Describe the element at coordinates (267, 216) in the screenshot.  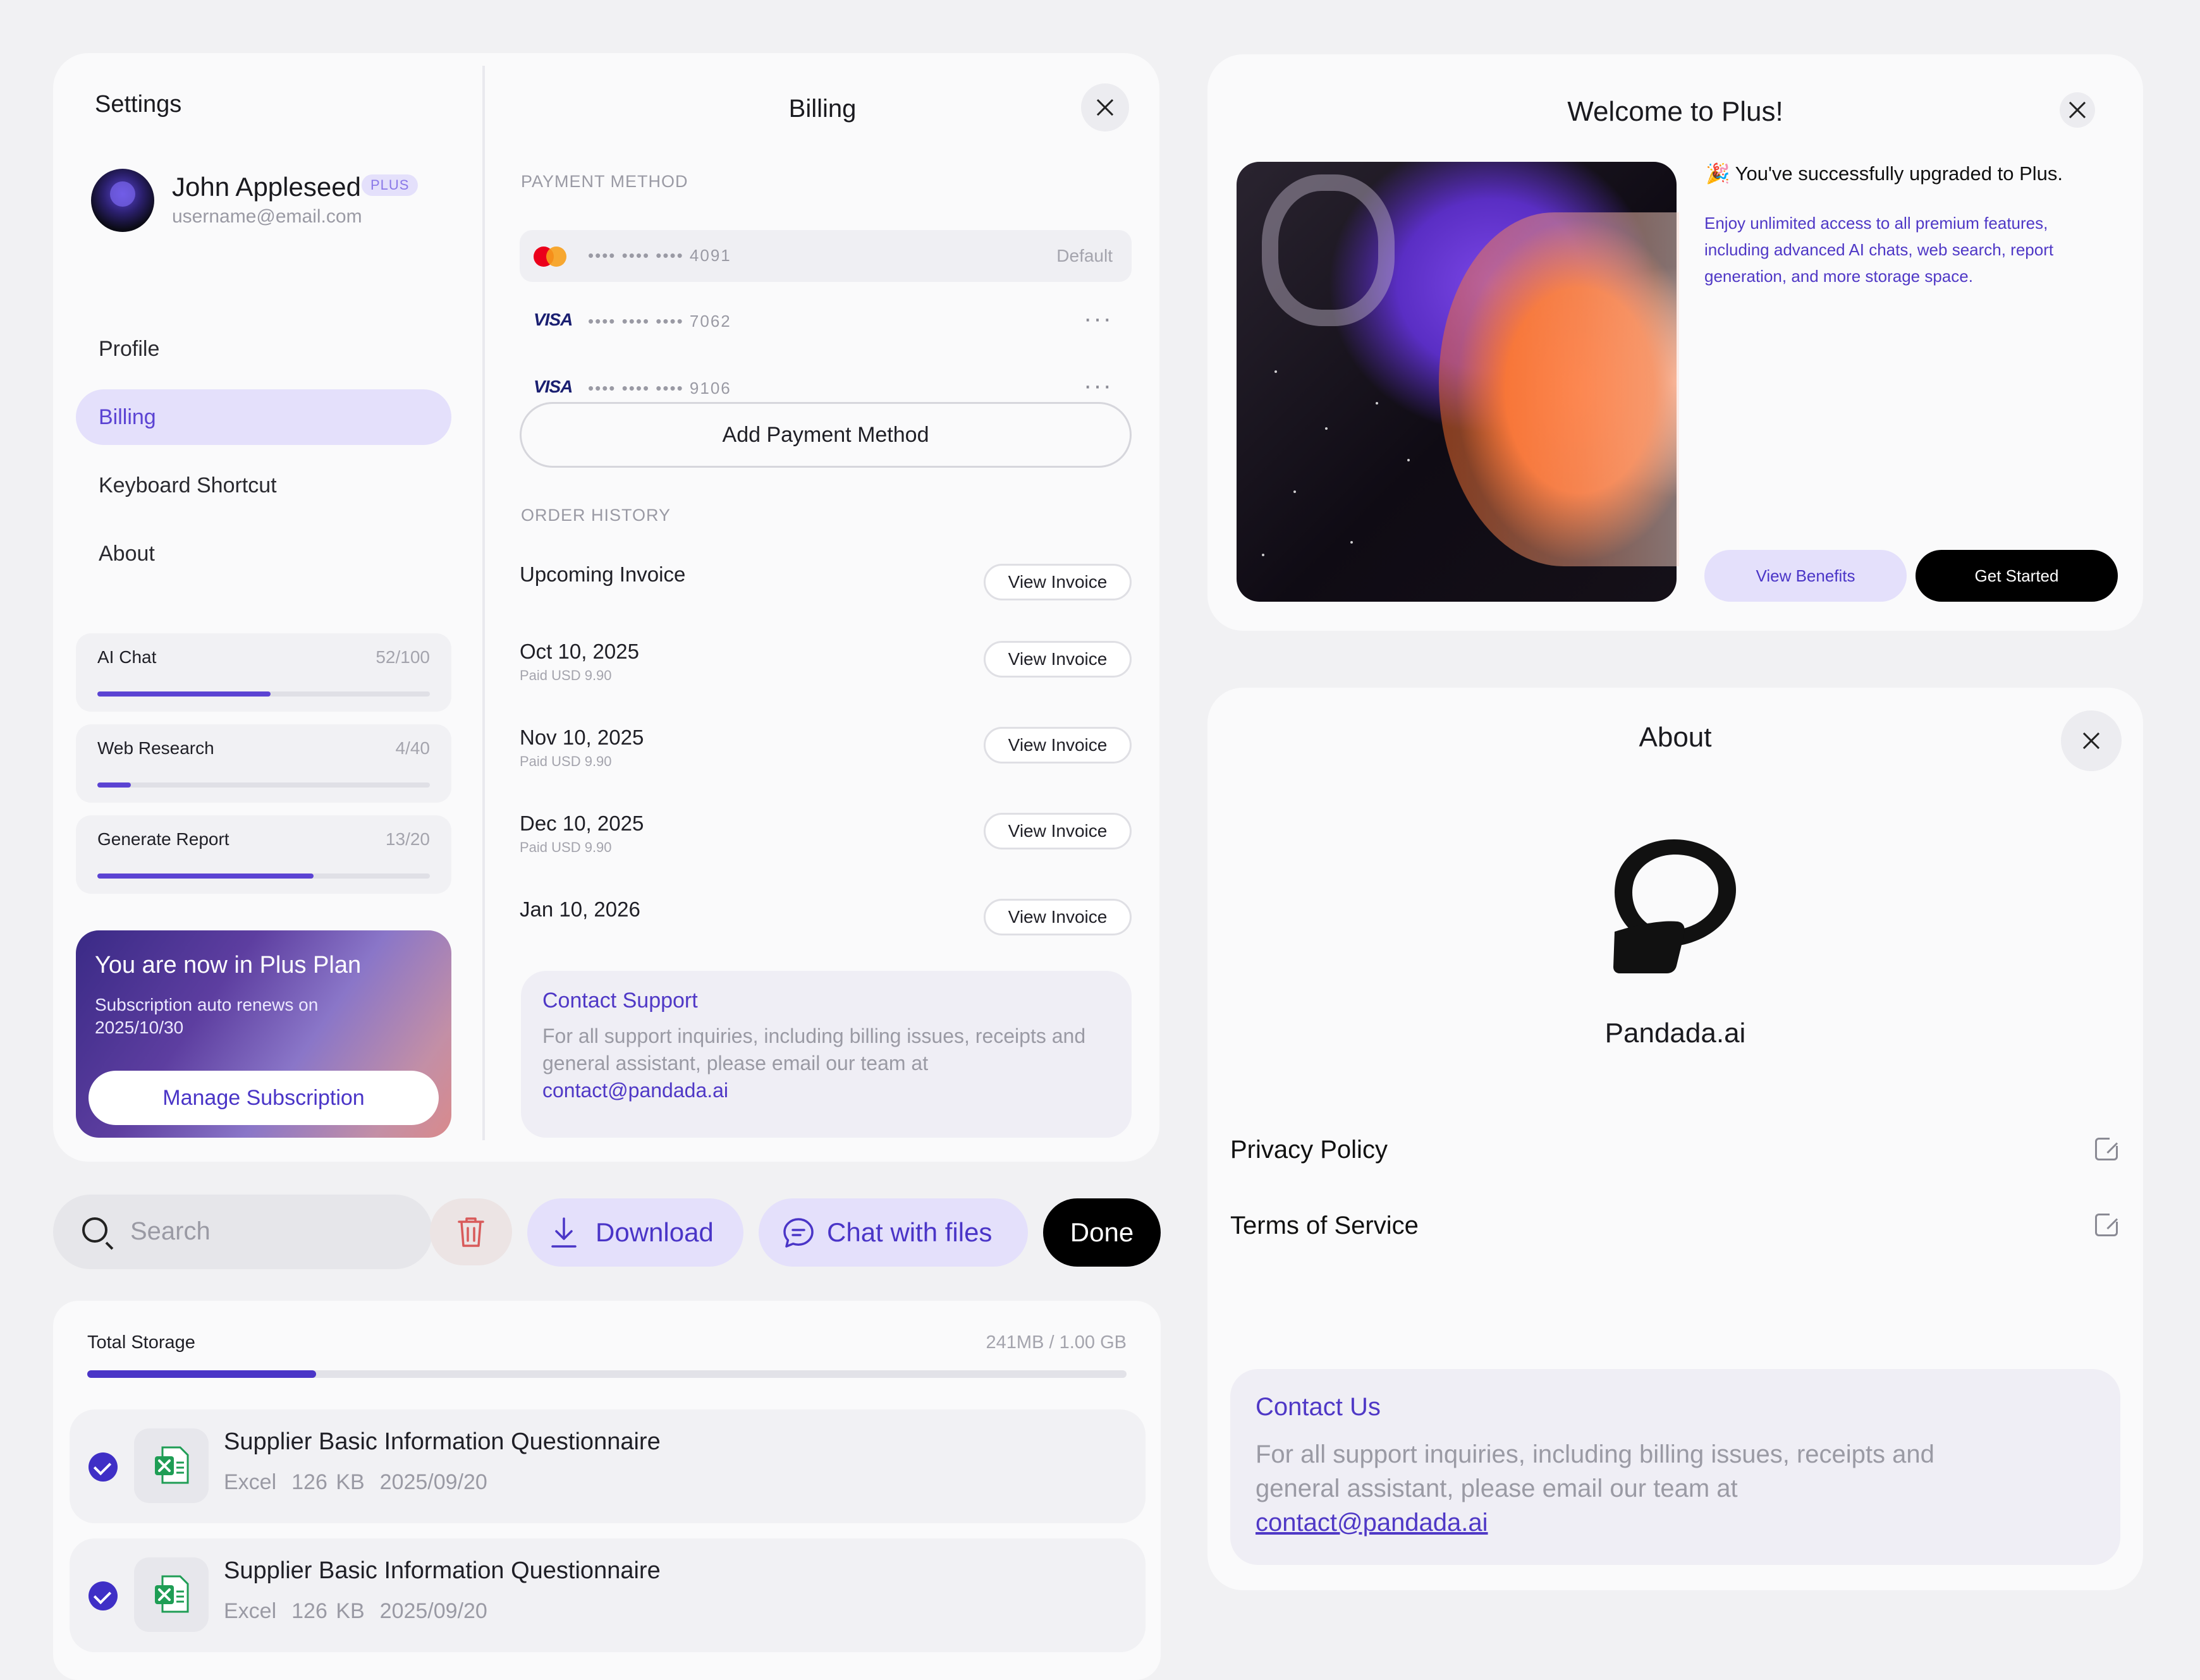
I see `user-email: username@email.com` at that location.